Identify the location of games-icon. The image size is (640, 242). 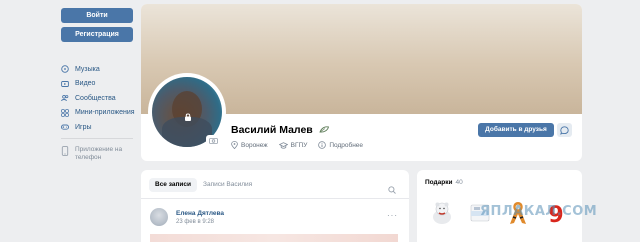
(65, 127).